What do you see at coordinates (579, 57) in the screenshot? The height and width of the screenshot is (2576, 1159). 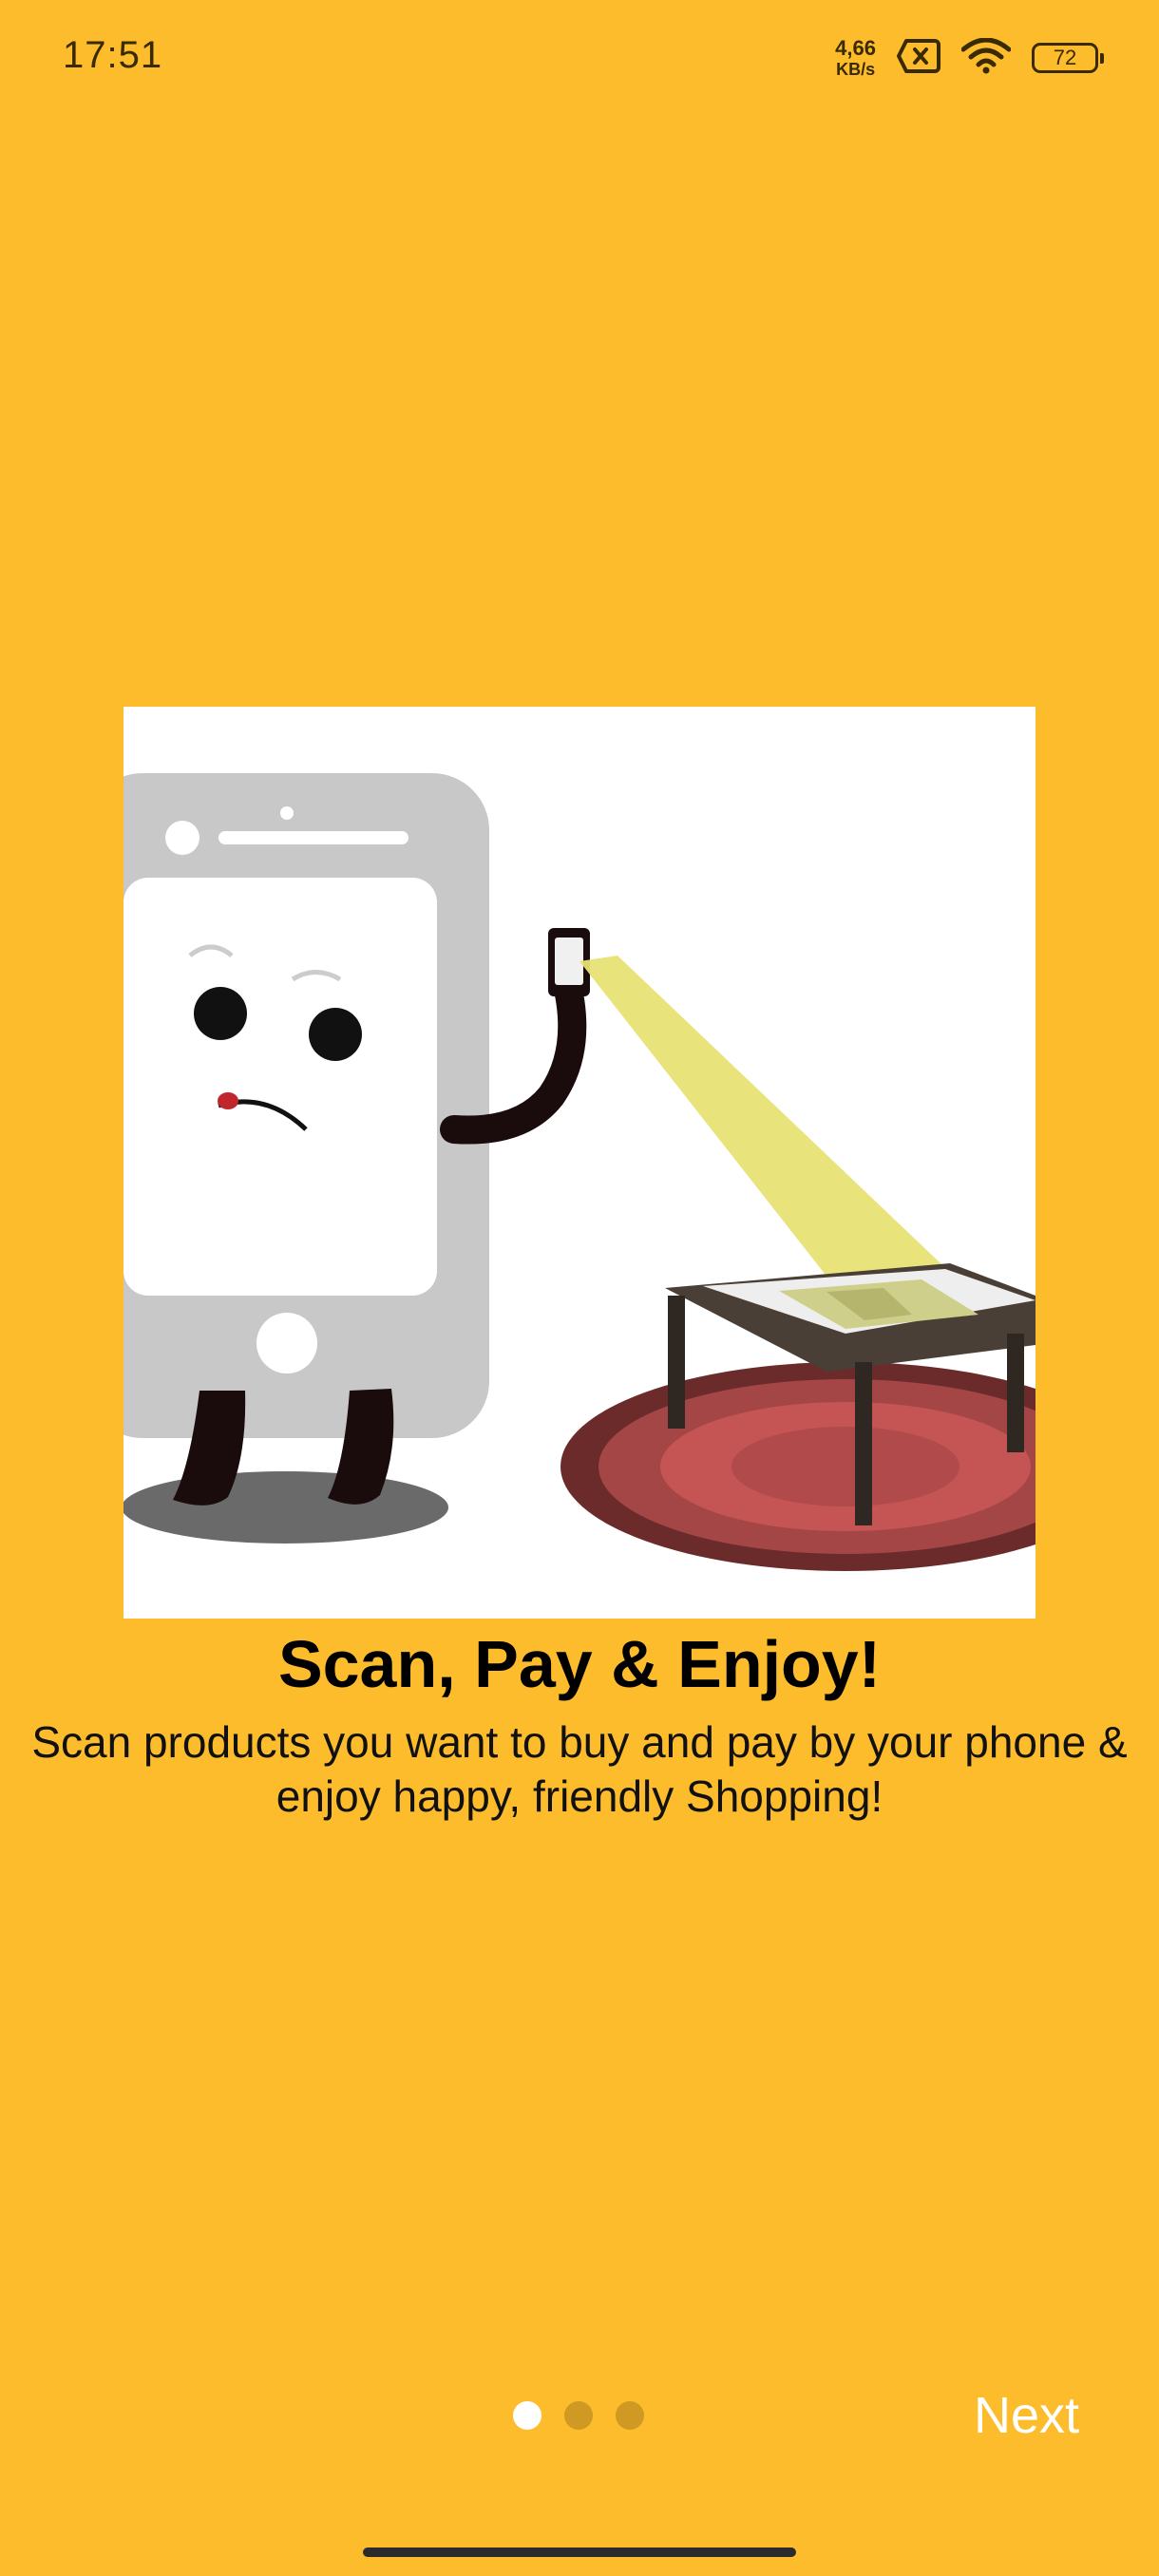 I see `status-bar: 17:51 4,66 KB/s 72` at bounding box center [579, 57].